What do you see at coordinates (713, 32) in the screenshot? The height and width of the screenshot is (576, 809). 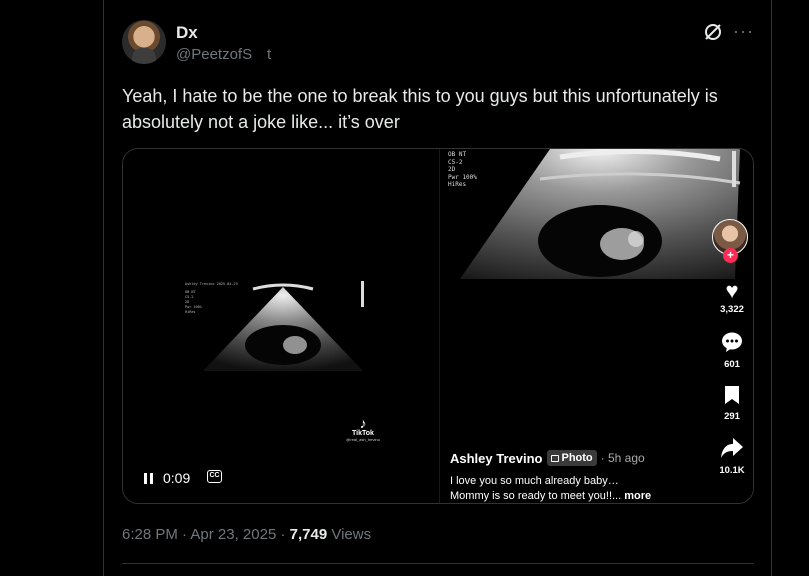 I see `grok-icon` at bounding box center [713, 32].